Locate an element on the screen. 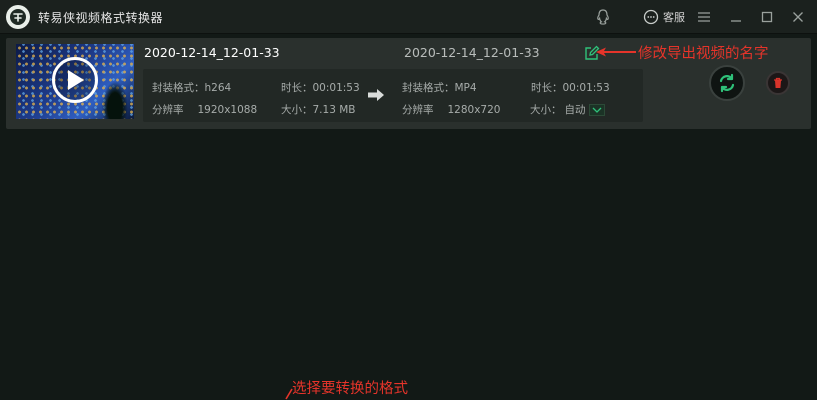 The width and height of the screenshot is (817, 400). chevron-down-icon is located at coordinates (596, 109).